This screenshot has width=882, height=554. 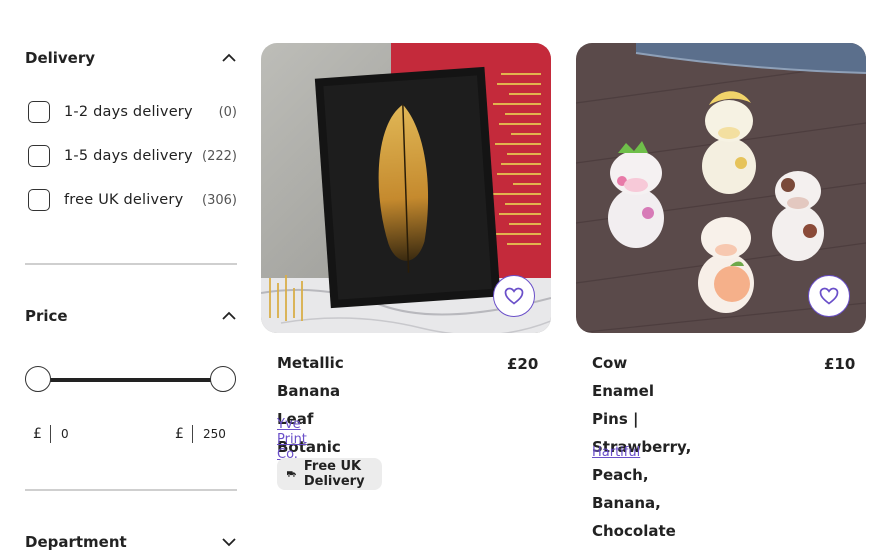 What do you see at coordinates (223, 379) in the screenshot?
I see `price-slider-max-handle` at bounding box center [223, 379].